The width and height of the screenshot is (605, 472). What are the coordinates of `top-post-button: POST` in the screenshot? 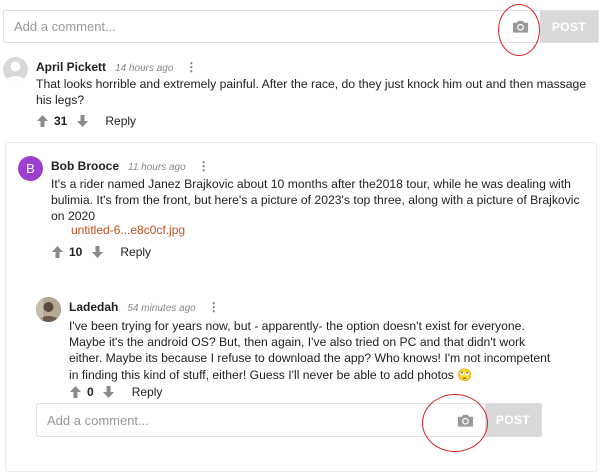 It's located at (569, 26).